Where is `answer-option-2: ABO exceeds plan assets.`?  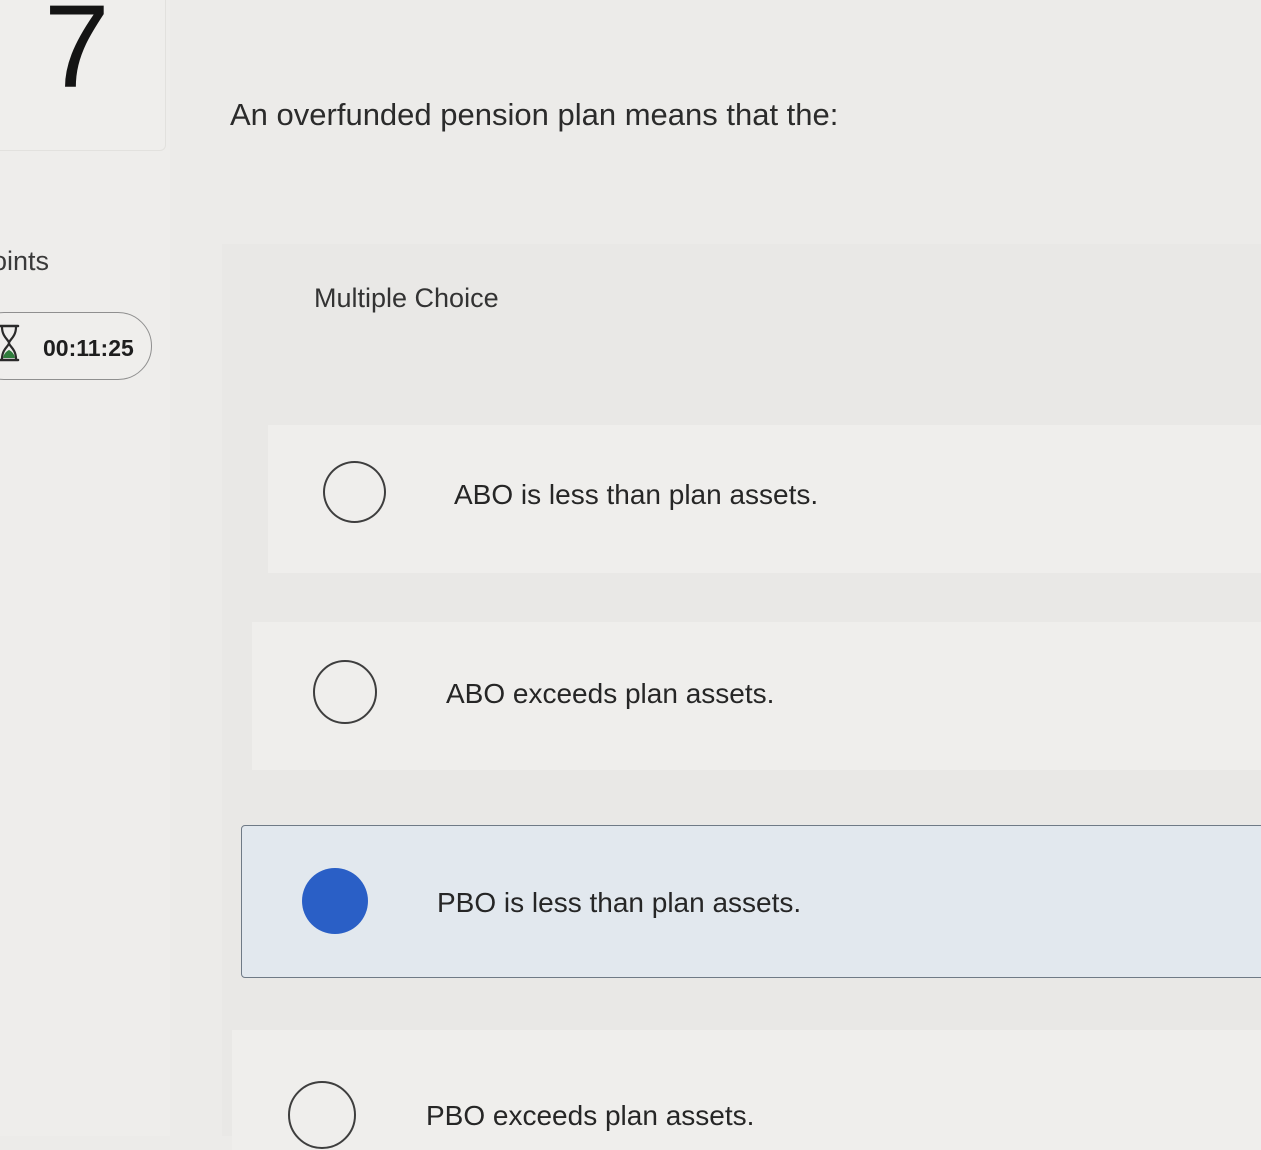 answer-option-2: ABO exceeds plan assets. is located at coordinates (756, 696).